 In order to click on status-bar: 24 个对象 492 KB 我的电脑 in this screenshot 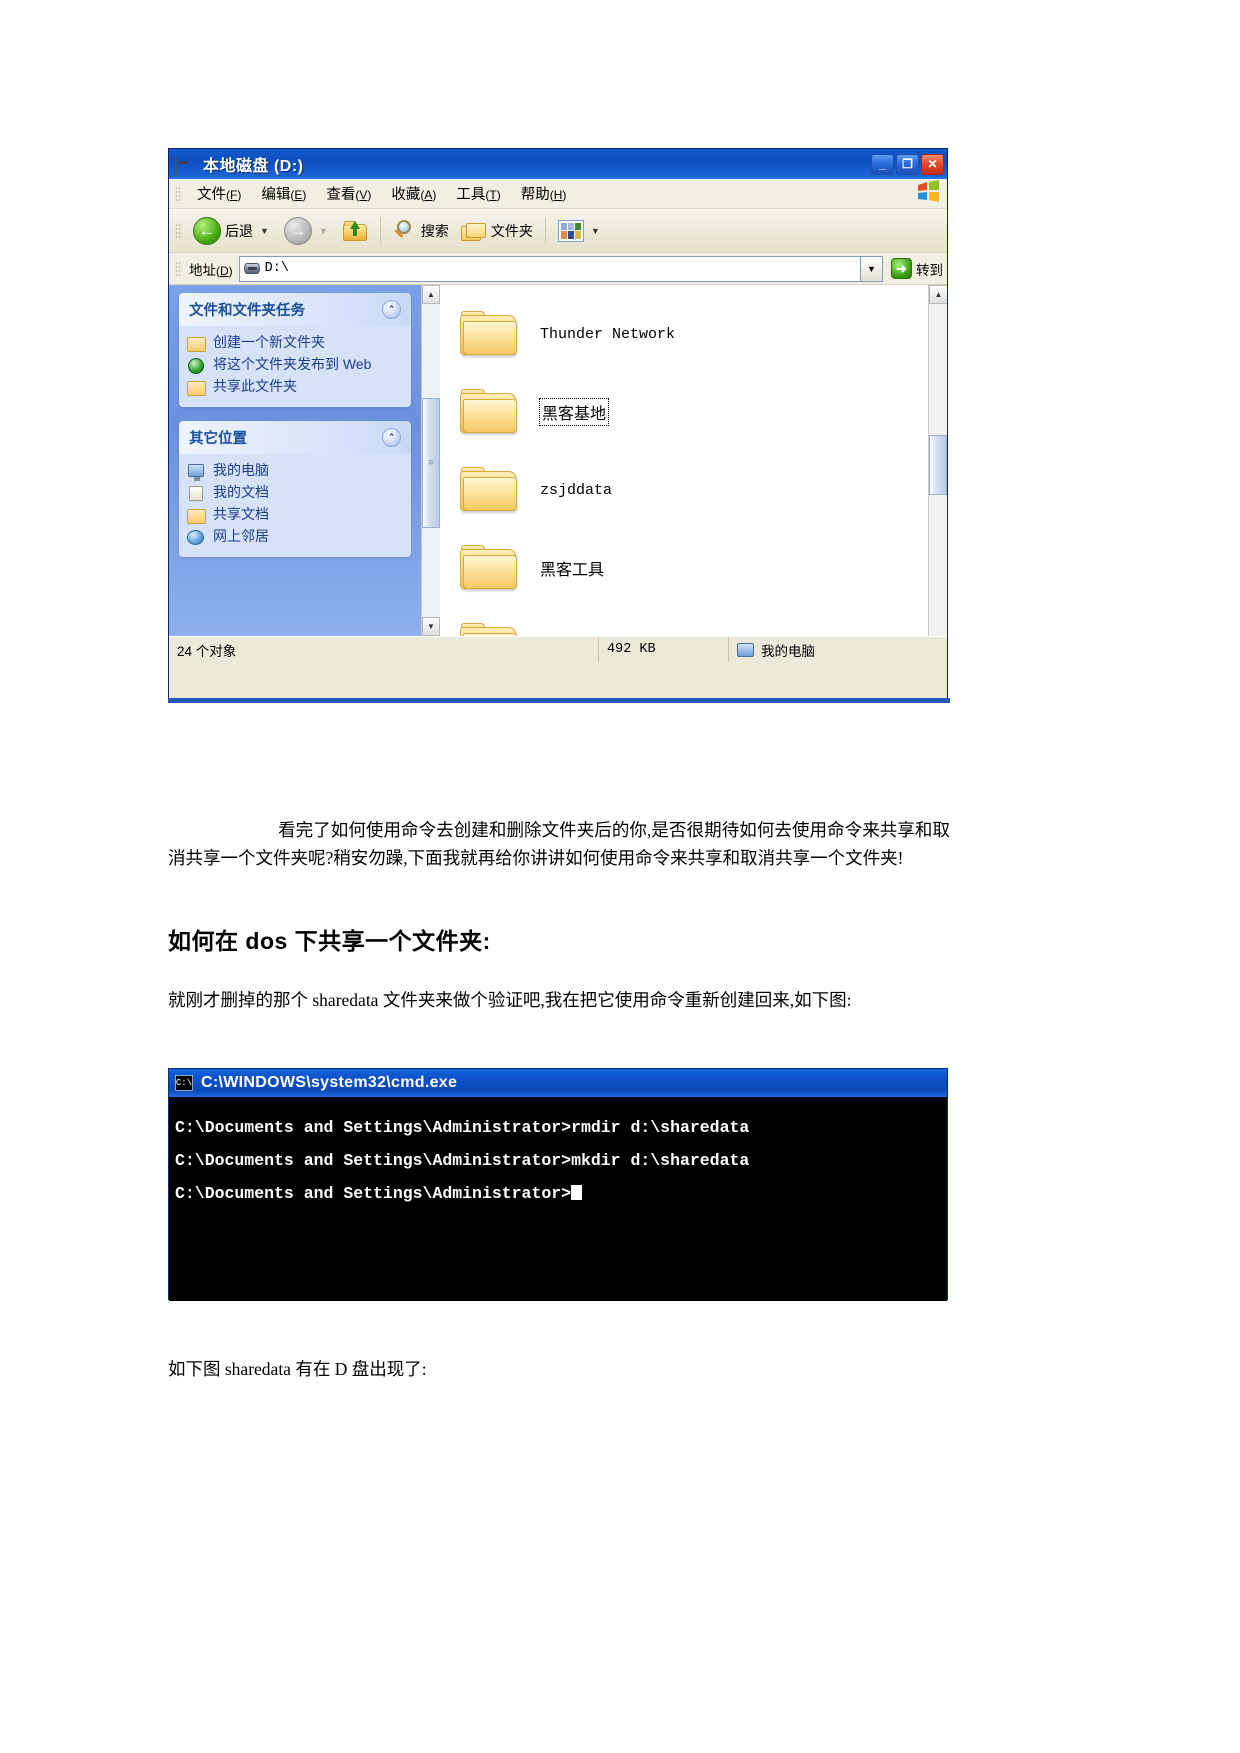, I will do `click(558, 649)`.